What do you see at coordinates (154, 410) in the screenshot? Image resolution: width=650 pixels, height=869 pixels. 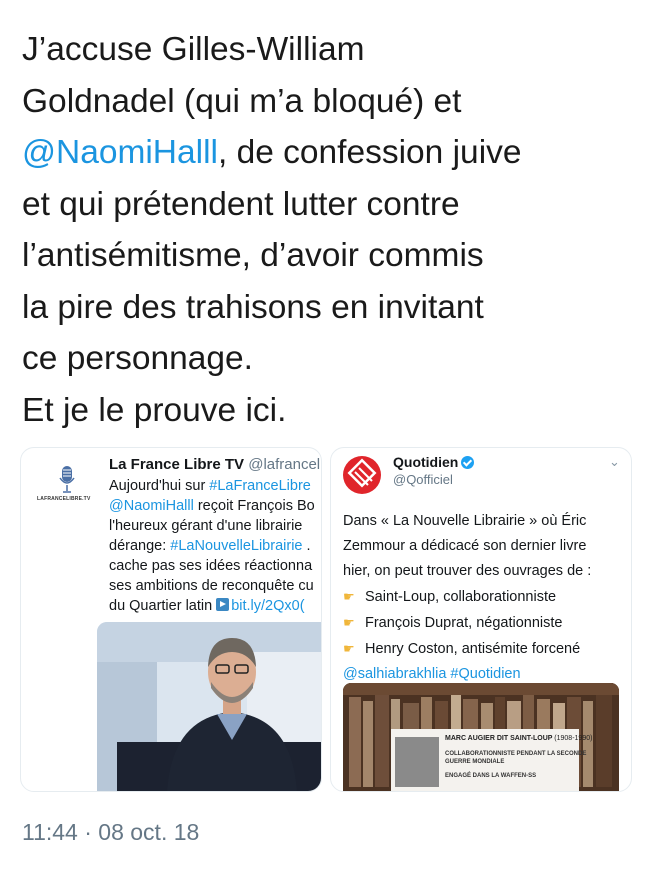 I see `tweet-line: Et je le prouve ici.` at bounding box center [154, 410].